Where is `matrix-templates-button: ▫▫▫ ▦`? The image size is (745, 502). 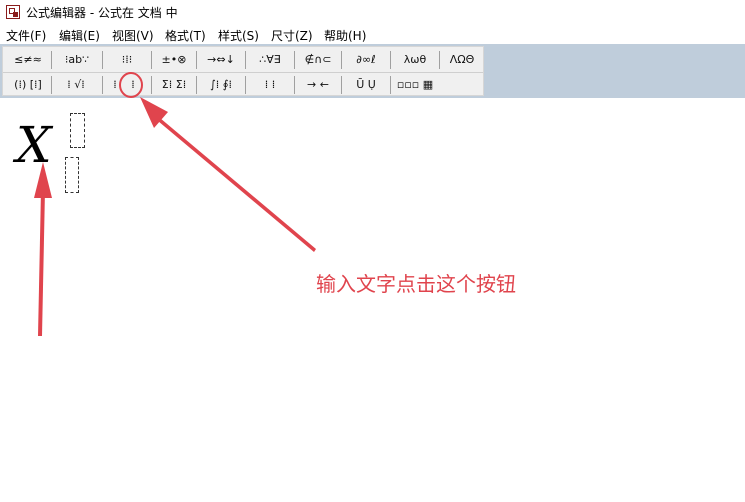
matrix-templates-button: ▫▫▫ ▦ is located at coordinates (415, 85).